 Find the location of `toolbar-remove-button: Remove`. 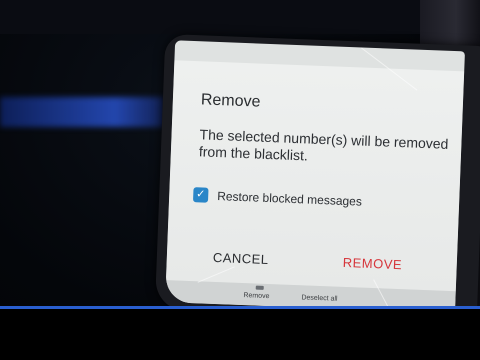

toolbar-remove-button: Remove is located at coordinates (256, 296).